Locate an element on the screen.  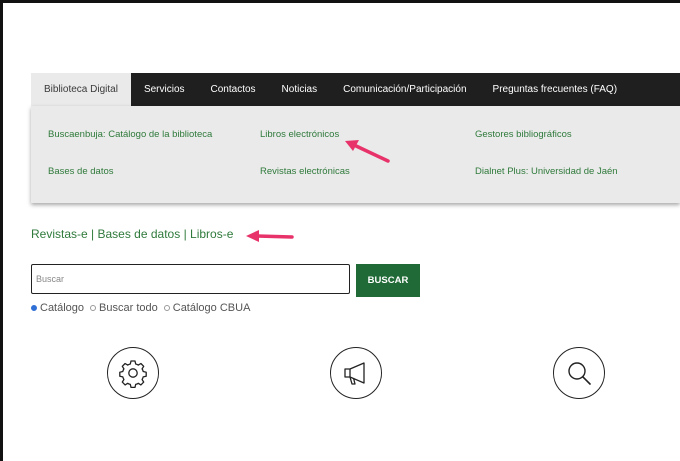
radio-catalogo-cbua: Catálogo CBUA is located at coordinates (207, 308).